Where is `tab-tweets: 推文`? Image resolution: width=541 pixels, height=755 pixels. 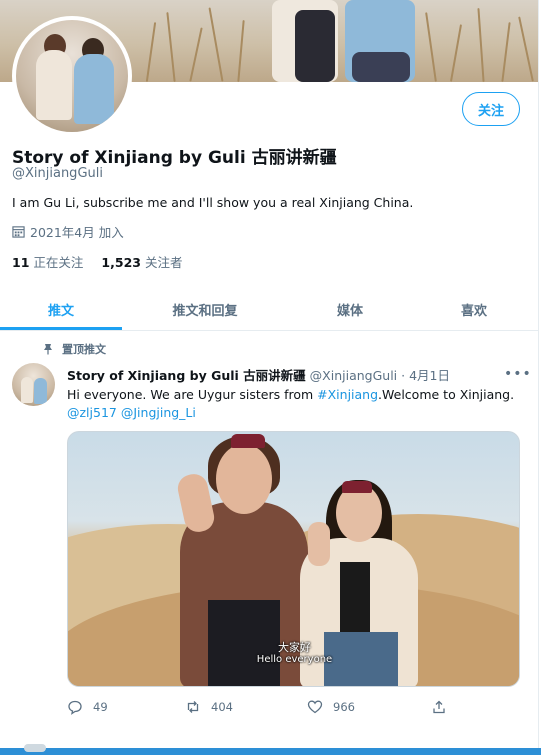
tab-tweets: 推文 is located at coordinates (61, 309).